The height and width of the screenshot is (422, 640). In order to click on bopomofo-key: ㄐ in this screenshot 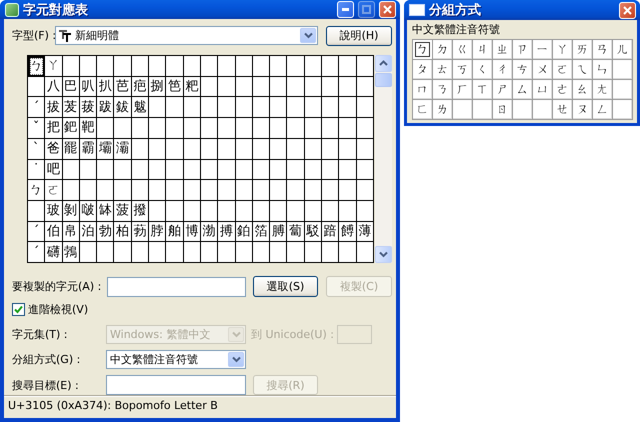, I will do `click(483, 50)`.